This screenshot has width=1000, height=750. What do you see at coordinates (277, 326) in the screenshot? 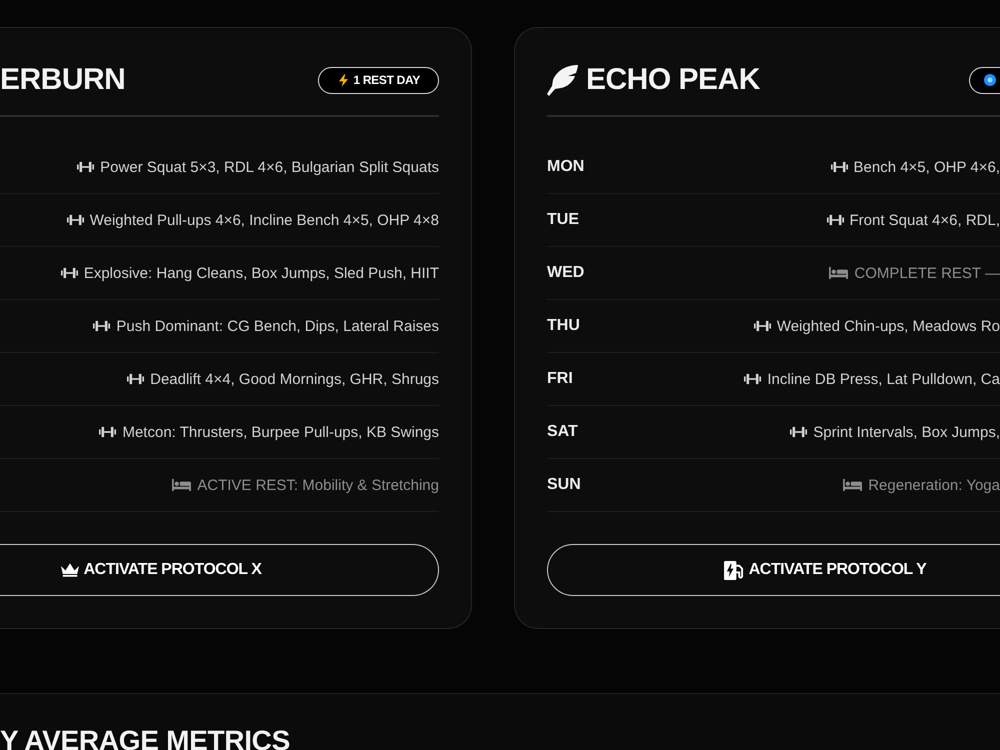
I see `workout-text: Push Dominant: CG Bench, Dips, Lateral Raises` at bounding box center [277, 326].